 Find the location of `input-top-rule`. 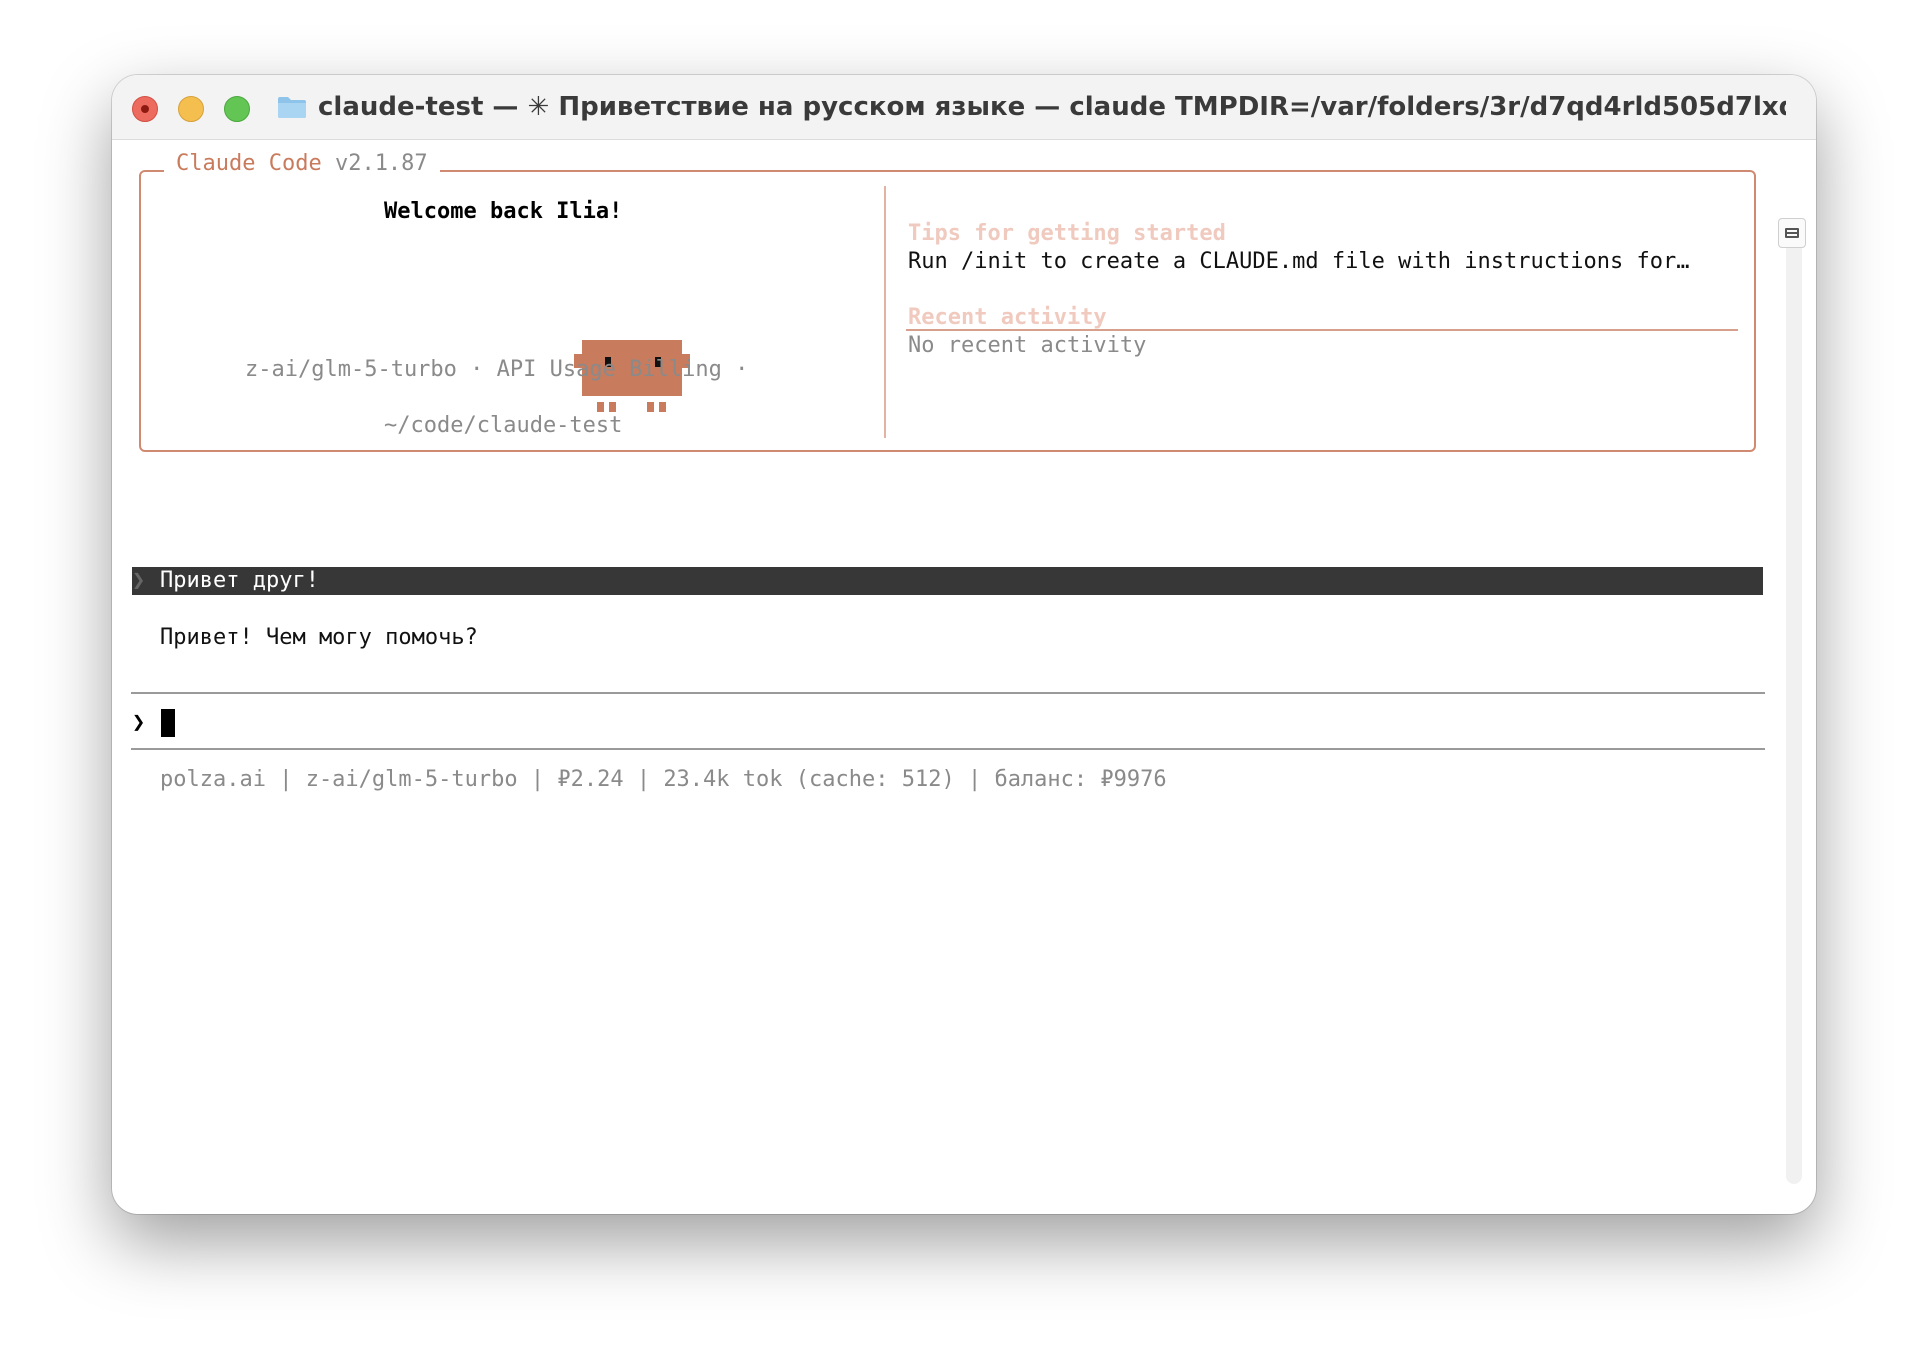

input-top-rule is located at coordinates (948, 693).